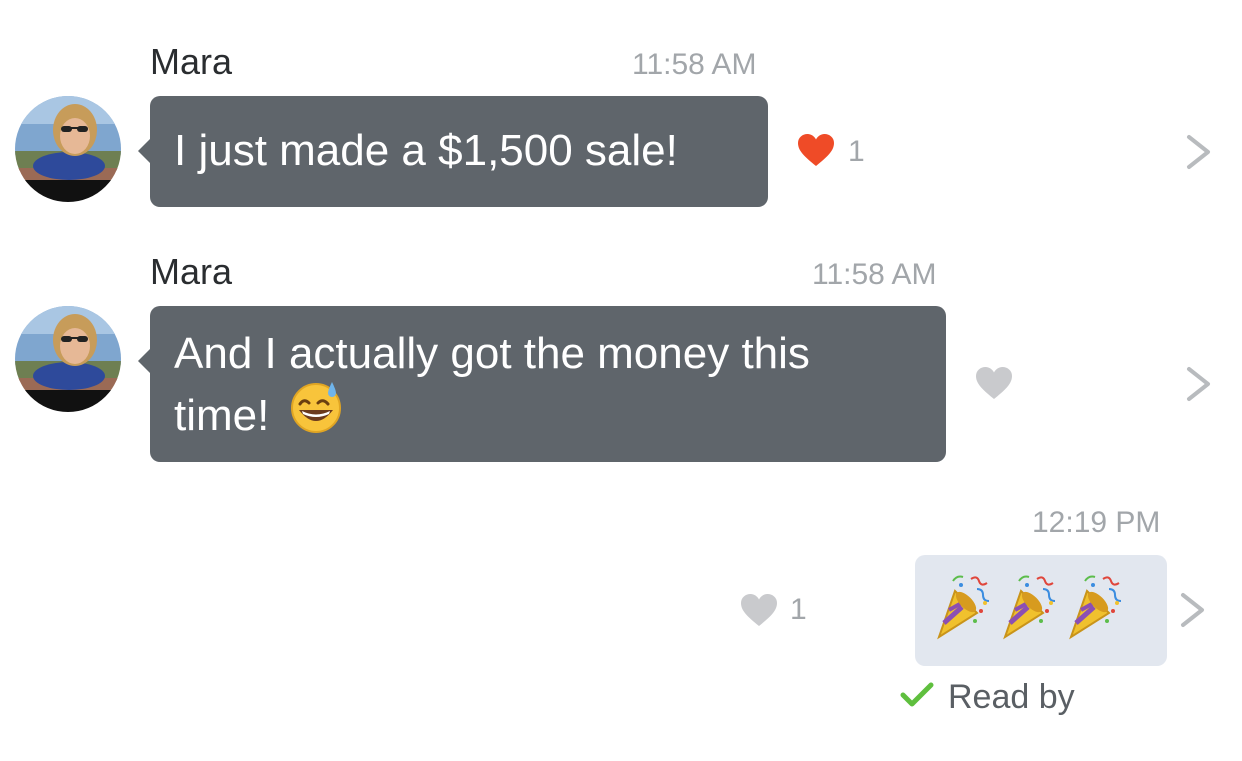 This screenshot has height=761, width=1242. What do you see at coordinates (222, 415) in the screenshot?
I see `message-text-fragment: time!` at bounding box center [222, 415].